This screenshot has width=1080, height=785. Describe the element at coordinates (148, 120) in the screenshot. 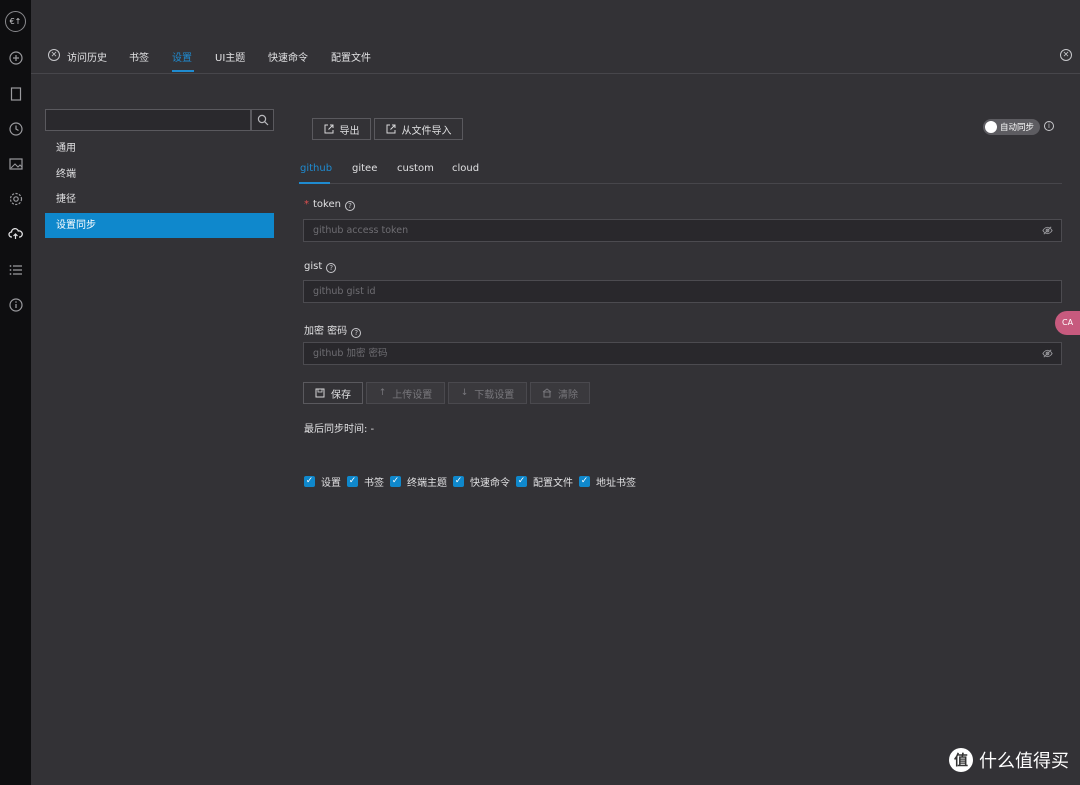

I see `settings-search-input` at that location.